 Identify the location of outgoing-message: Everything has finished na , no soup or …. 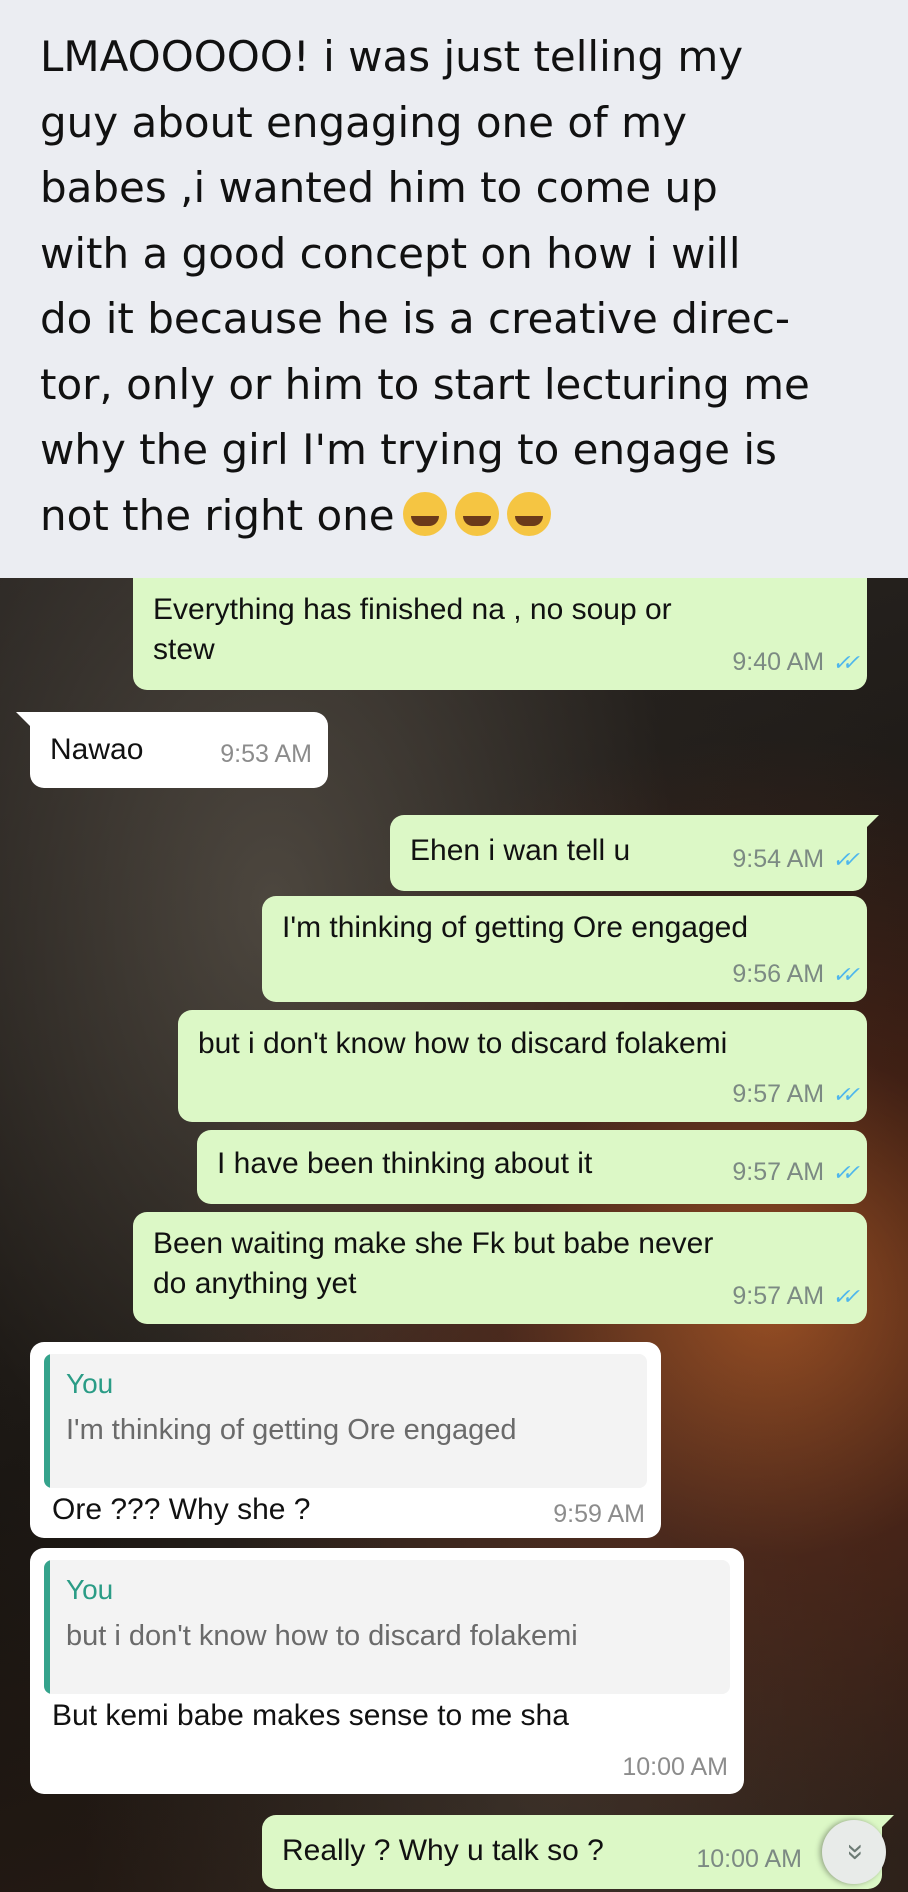
(500, 634).